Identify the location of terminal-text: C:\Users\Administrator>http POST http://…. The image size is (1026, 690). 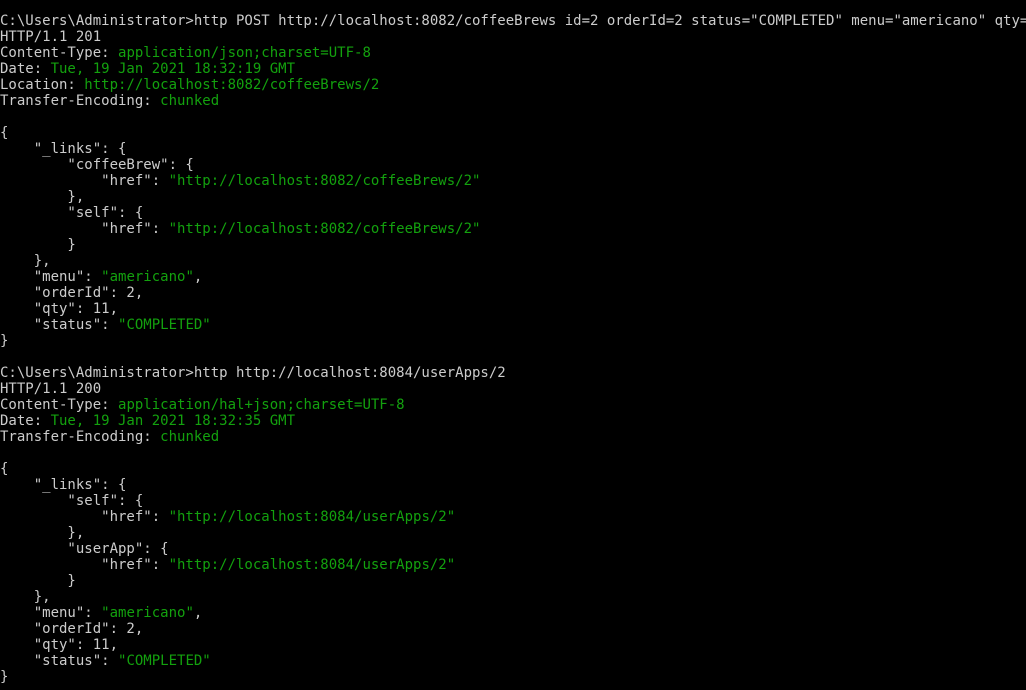
(513, 21).